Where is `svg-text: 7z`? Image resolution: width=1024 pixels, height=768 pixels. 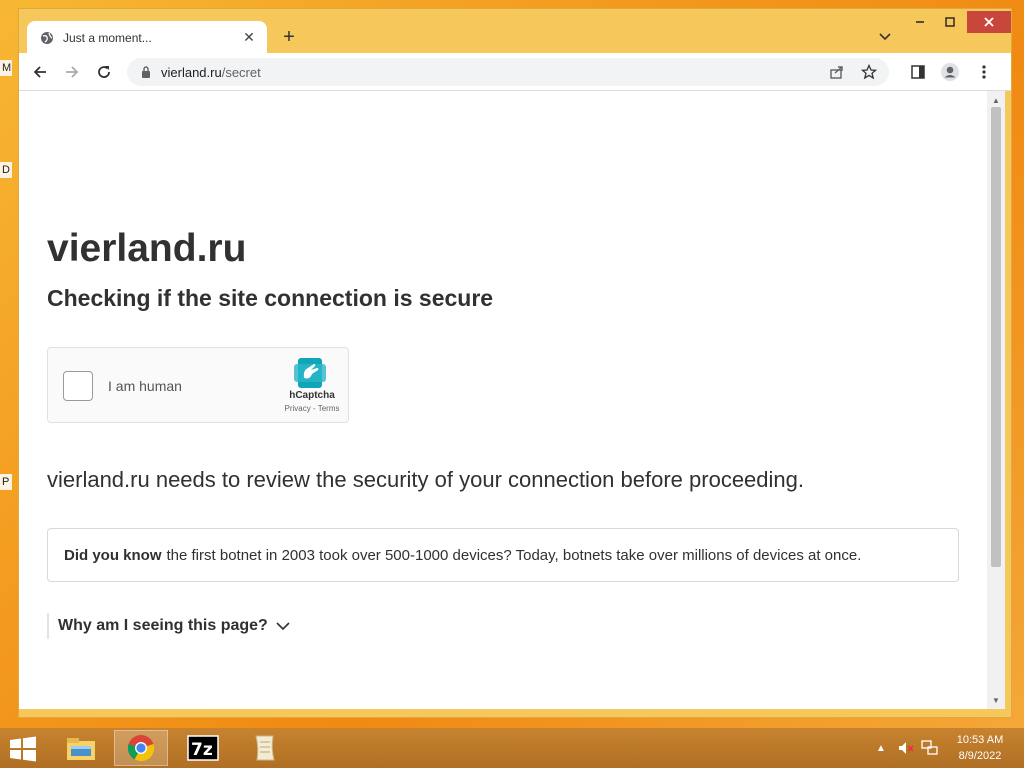 svg-text: 7z is located at coordinates (202, 750).